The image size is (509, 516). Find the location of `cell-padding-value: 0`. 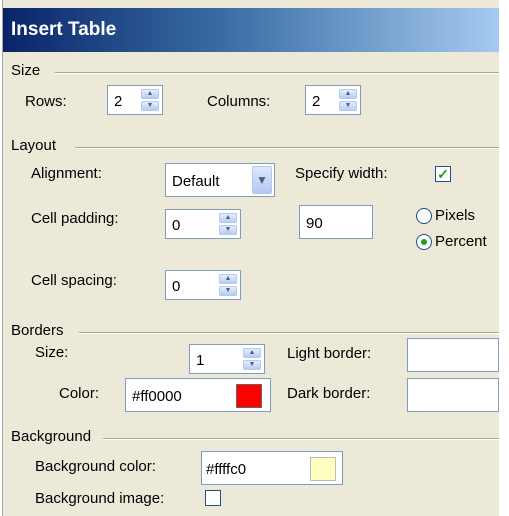

cell-padding-value: 0 is located at coordinates (176, 225).